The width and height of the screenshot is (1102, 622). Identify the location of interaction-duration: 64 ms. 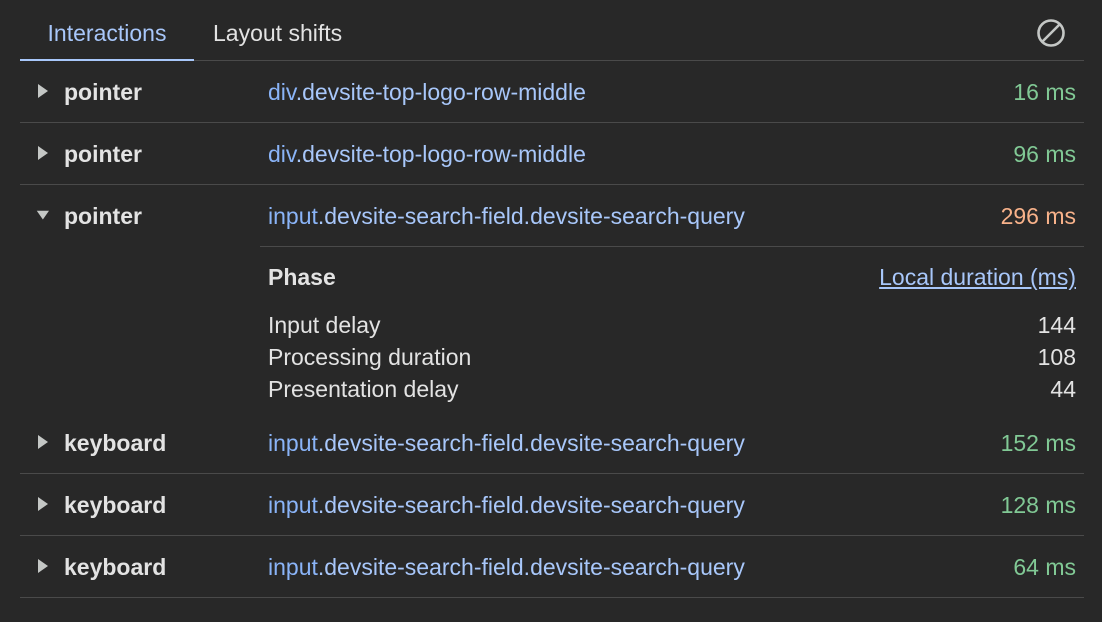
(1044, 567).